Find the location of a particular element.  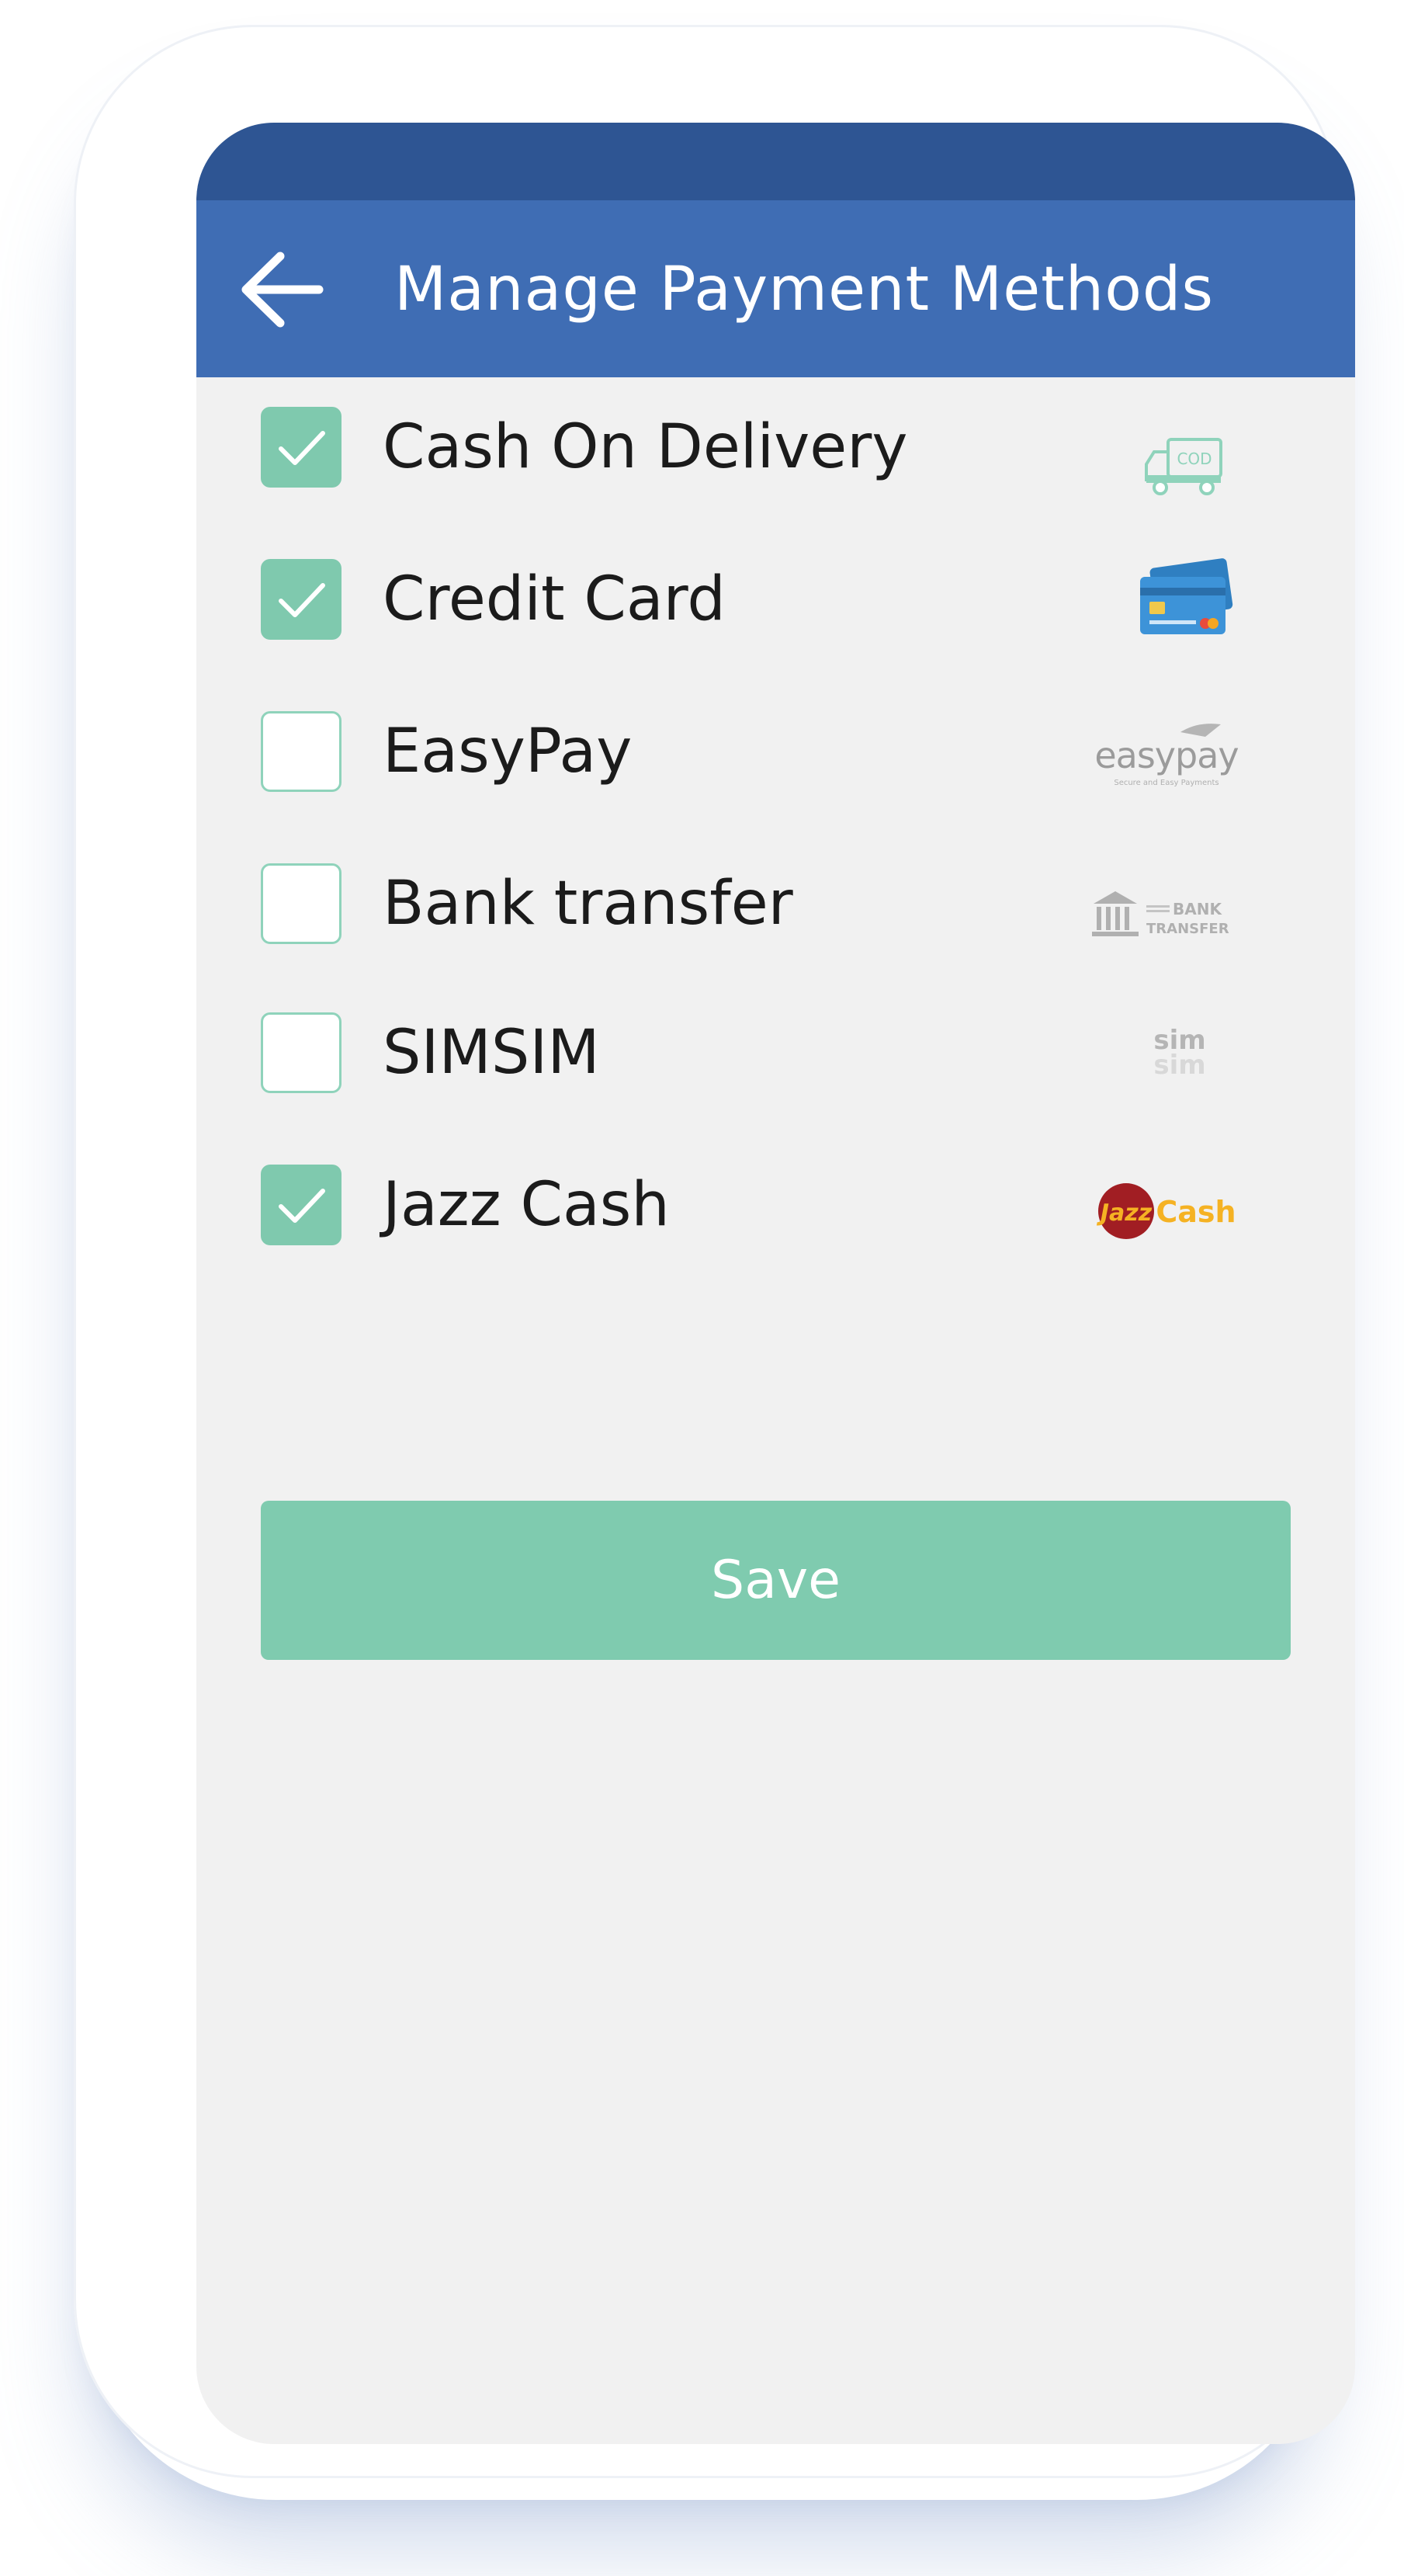

bank-text: BANK is located at coordinates (1197, 909).